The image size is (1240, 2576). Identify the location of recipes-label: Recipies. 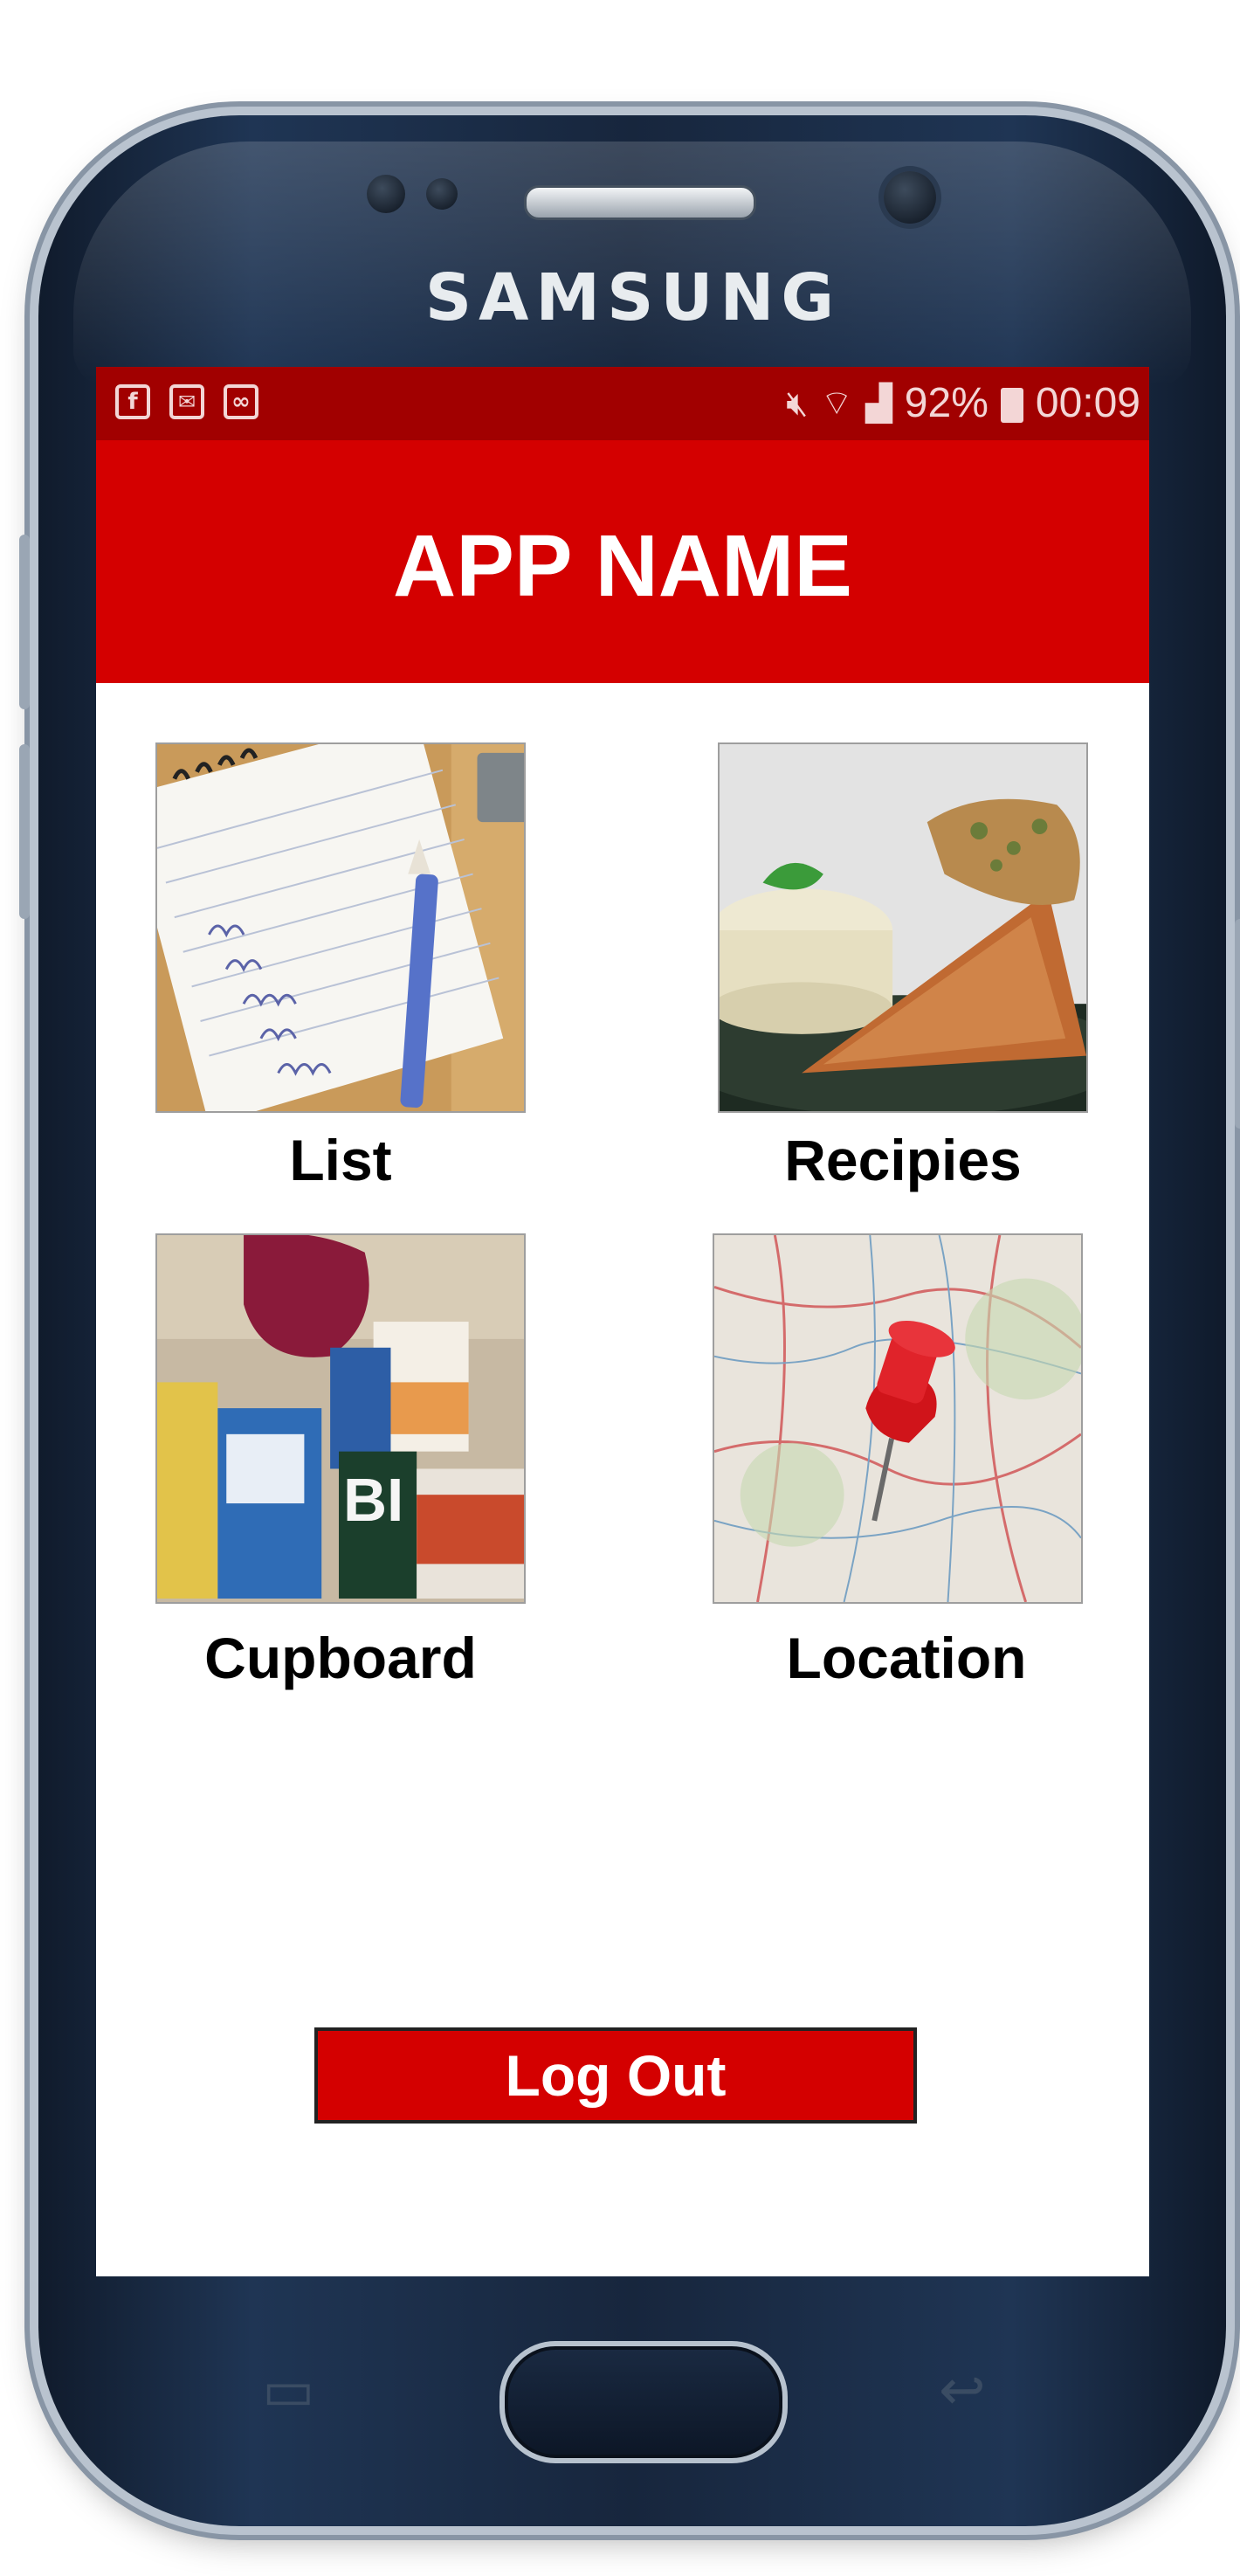
(903, 1160).